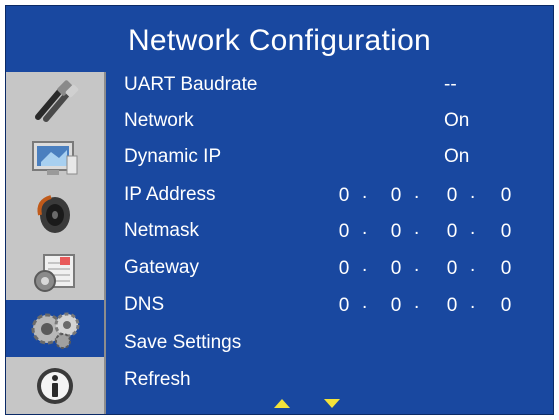 The image size is (559, 420). I want to click on dns-octet-2: 0, so click(396, 306).